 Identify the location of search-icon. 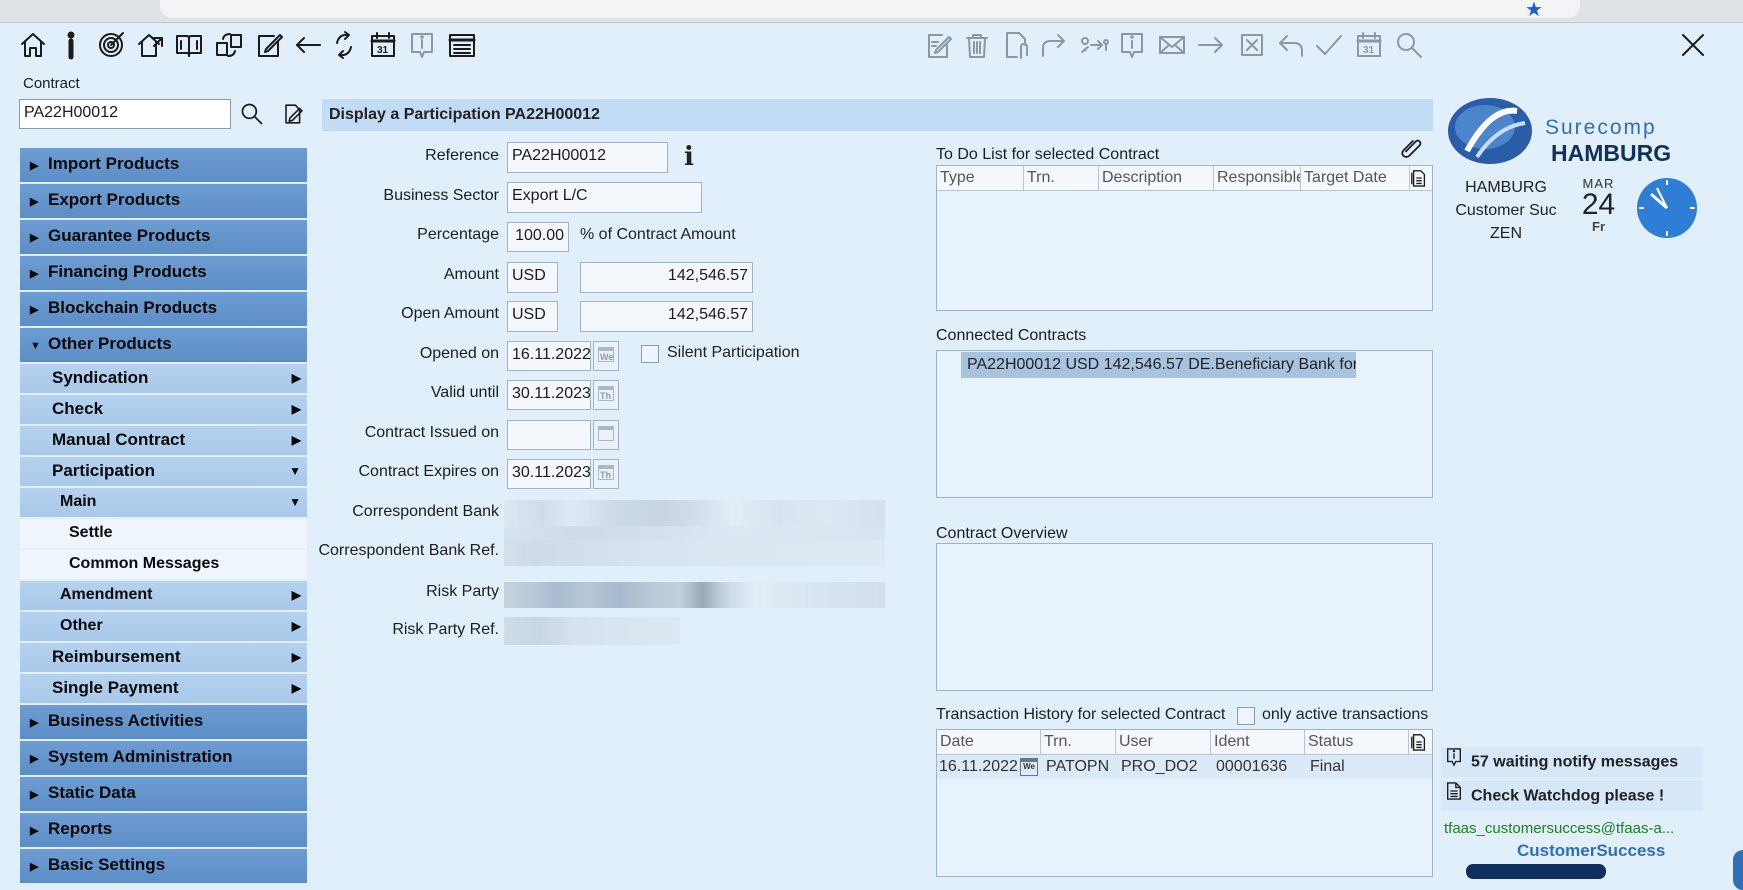
(1409, 45).